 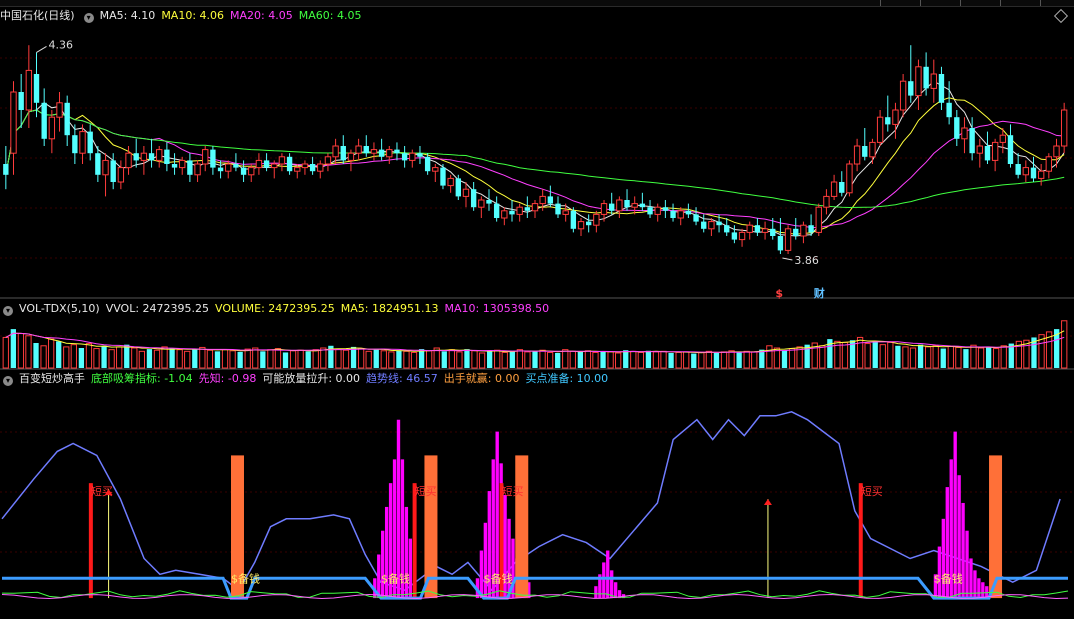 What do you see at coordinates (819, 293) in the screenshot?
I see `signal-mark: 财` at bounding box center [819, 293].